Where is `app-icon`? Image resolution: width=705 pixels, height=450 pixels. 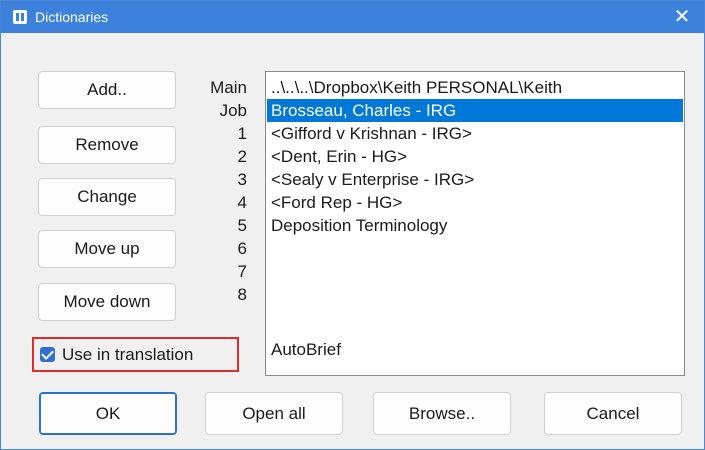
app-icon is located at coordinates (20, 17).